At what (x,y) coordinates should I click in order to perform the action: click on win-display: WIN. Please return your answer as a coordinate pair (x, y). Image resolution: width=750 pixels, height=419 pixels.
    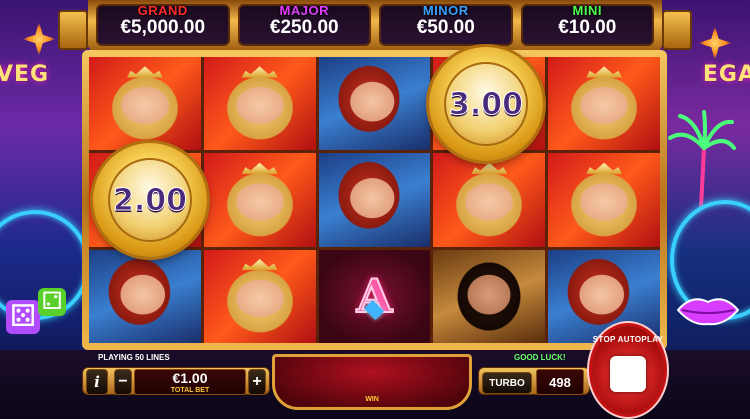
    Looking at the image, I should click on (372, 382).